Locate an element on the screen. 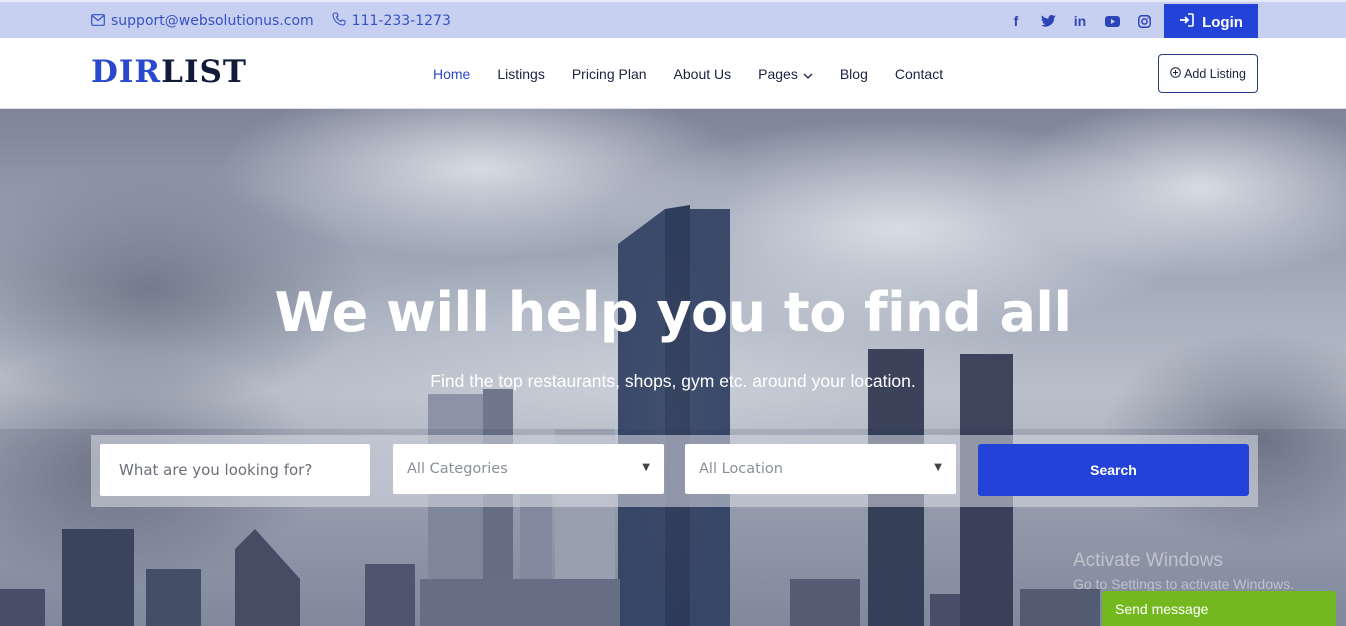 This screenshot has width=1346, height=626. nav-item-label: Home is located at coordinates (452, 73).